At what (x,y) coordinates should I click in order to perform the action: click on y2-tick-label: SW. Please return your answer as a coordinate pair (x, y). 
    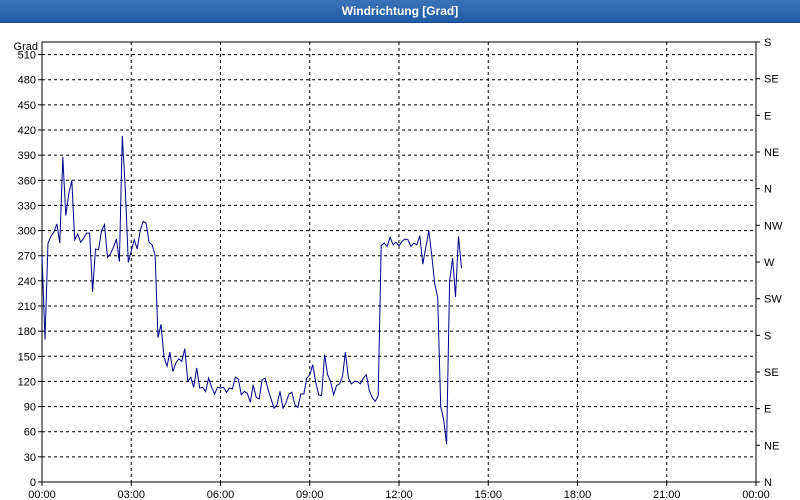
    Looking at the image, I should click on (773, 300).